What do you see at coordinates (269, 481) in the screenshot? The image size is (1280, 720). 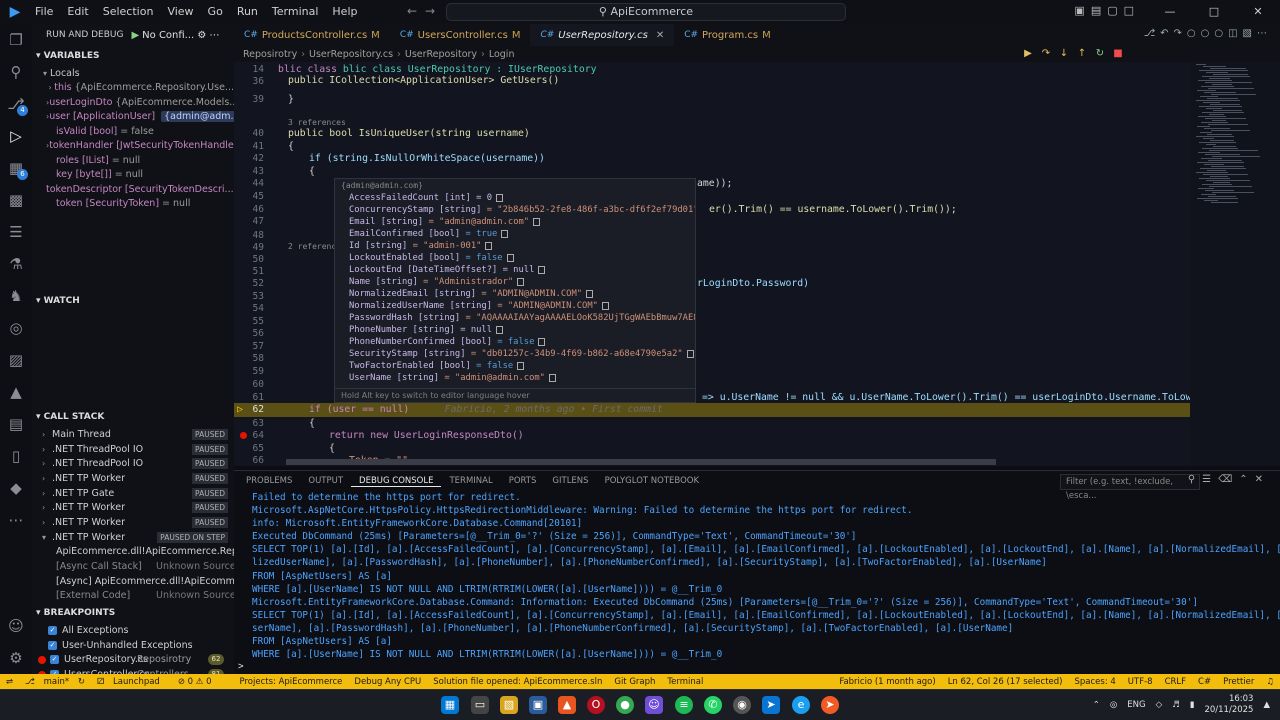 I see `tab-problems: PROBLEMS` at bounding box center [269, 481].